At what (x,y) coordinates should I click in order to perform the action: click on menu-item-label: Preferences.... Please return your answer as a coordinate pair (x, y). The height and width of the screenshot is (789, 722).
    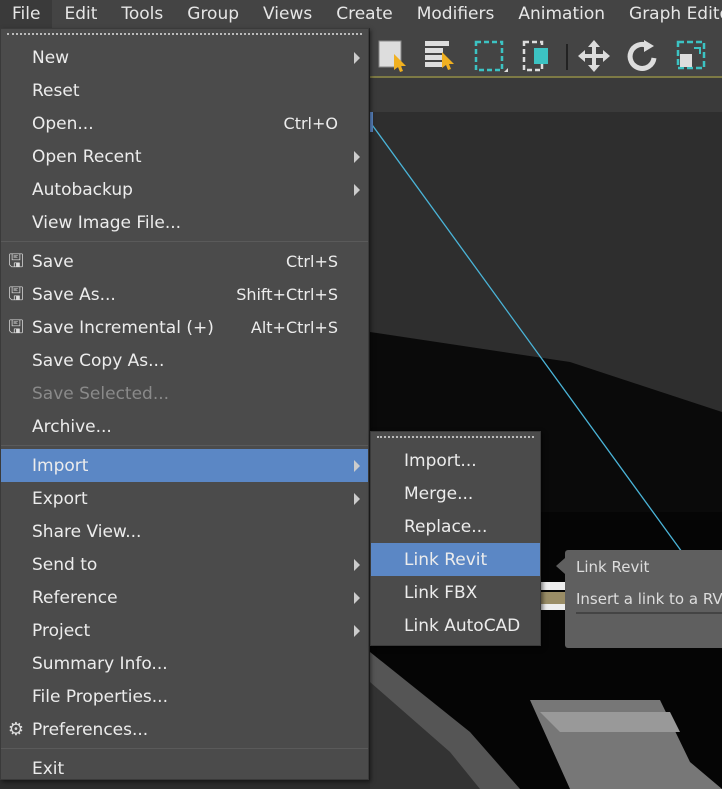
    Looking at the image, I should click on (90, 729).